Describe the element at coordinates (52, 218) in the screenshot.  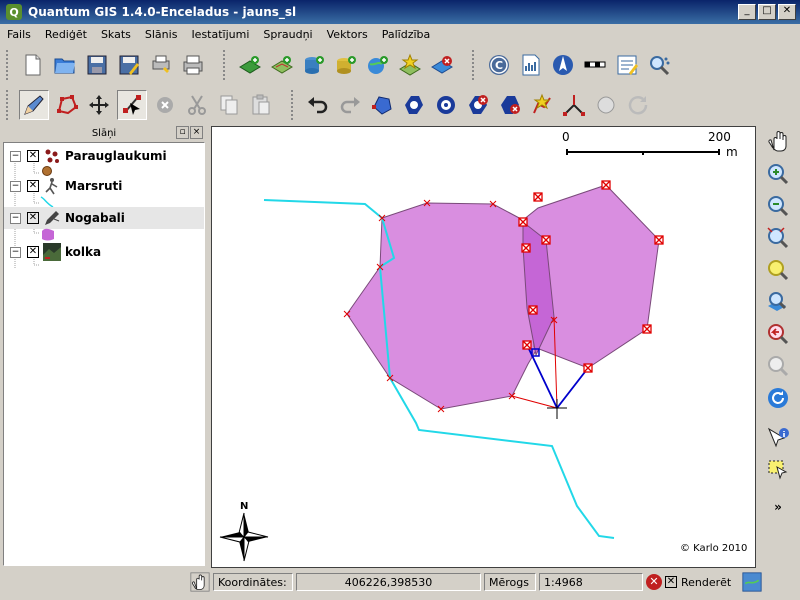
I see `editing-pencil-icon` at that location.